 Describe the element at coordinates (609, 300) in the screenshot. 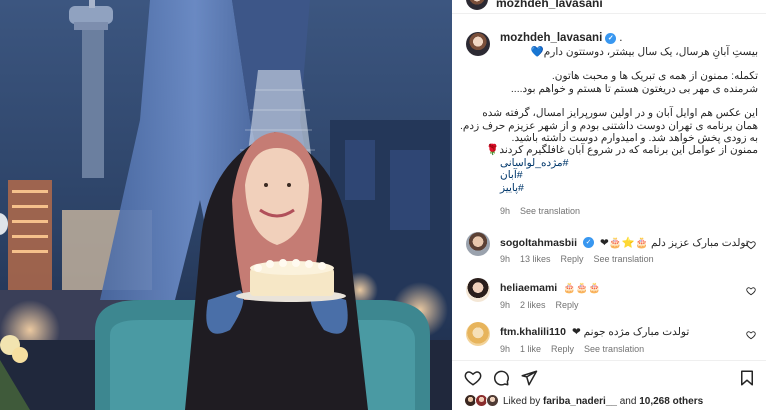

I see `comment-item: heliaemami 🎂🎂🎂 9h 2 likes Reply` at that location.